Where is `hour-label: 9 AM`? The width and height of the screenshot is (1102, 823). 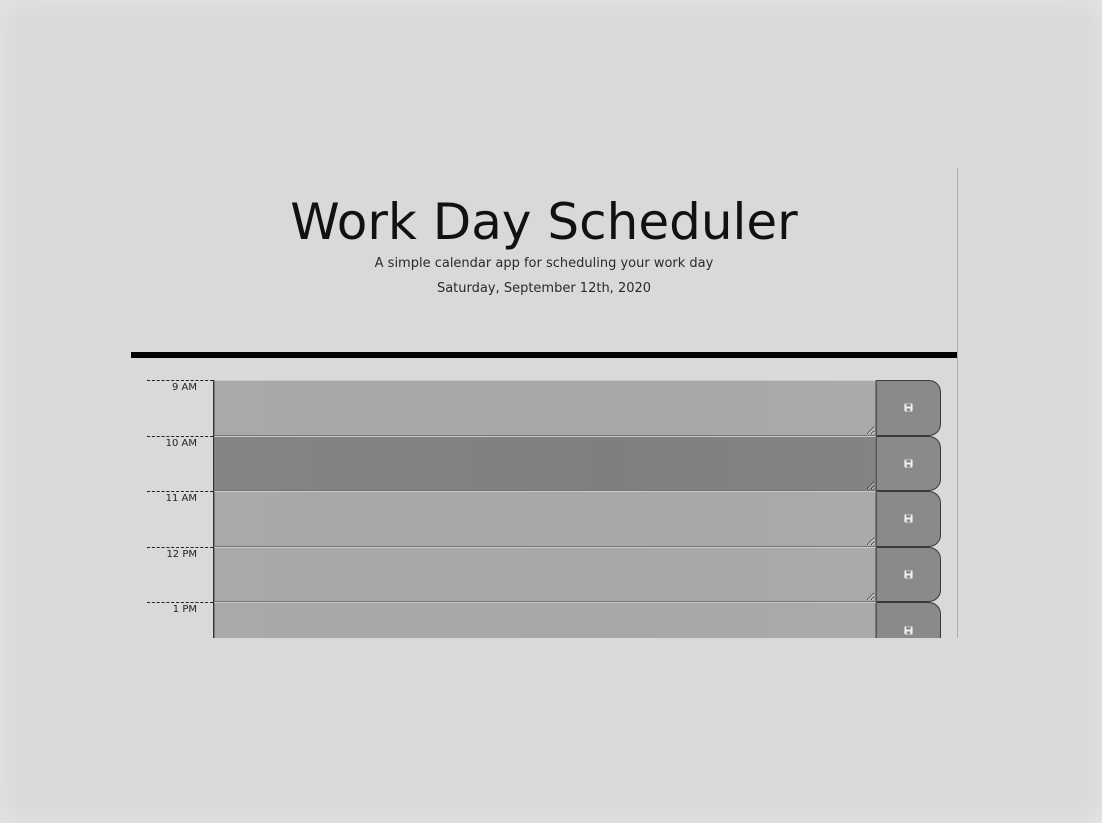
hour-label: 9 AM is located at coordinates (180, 408).